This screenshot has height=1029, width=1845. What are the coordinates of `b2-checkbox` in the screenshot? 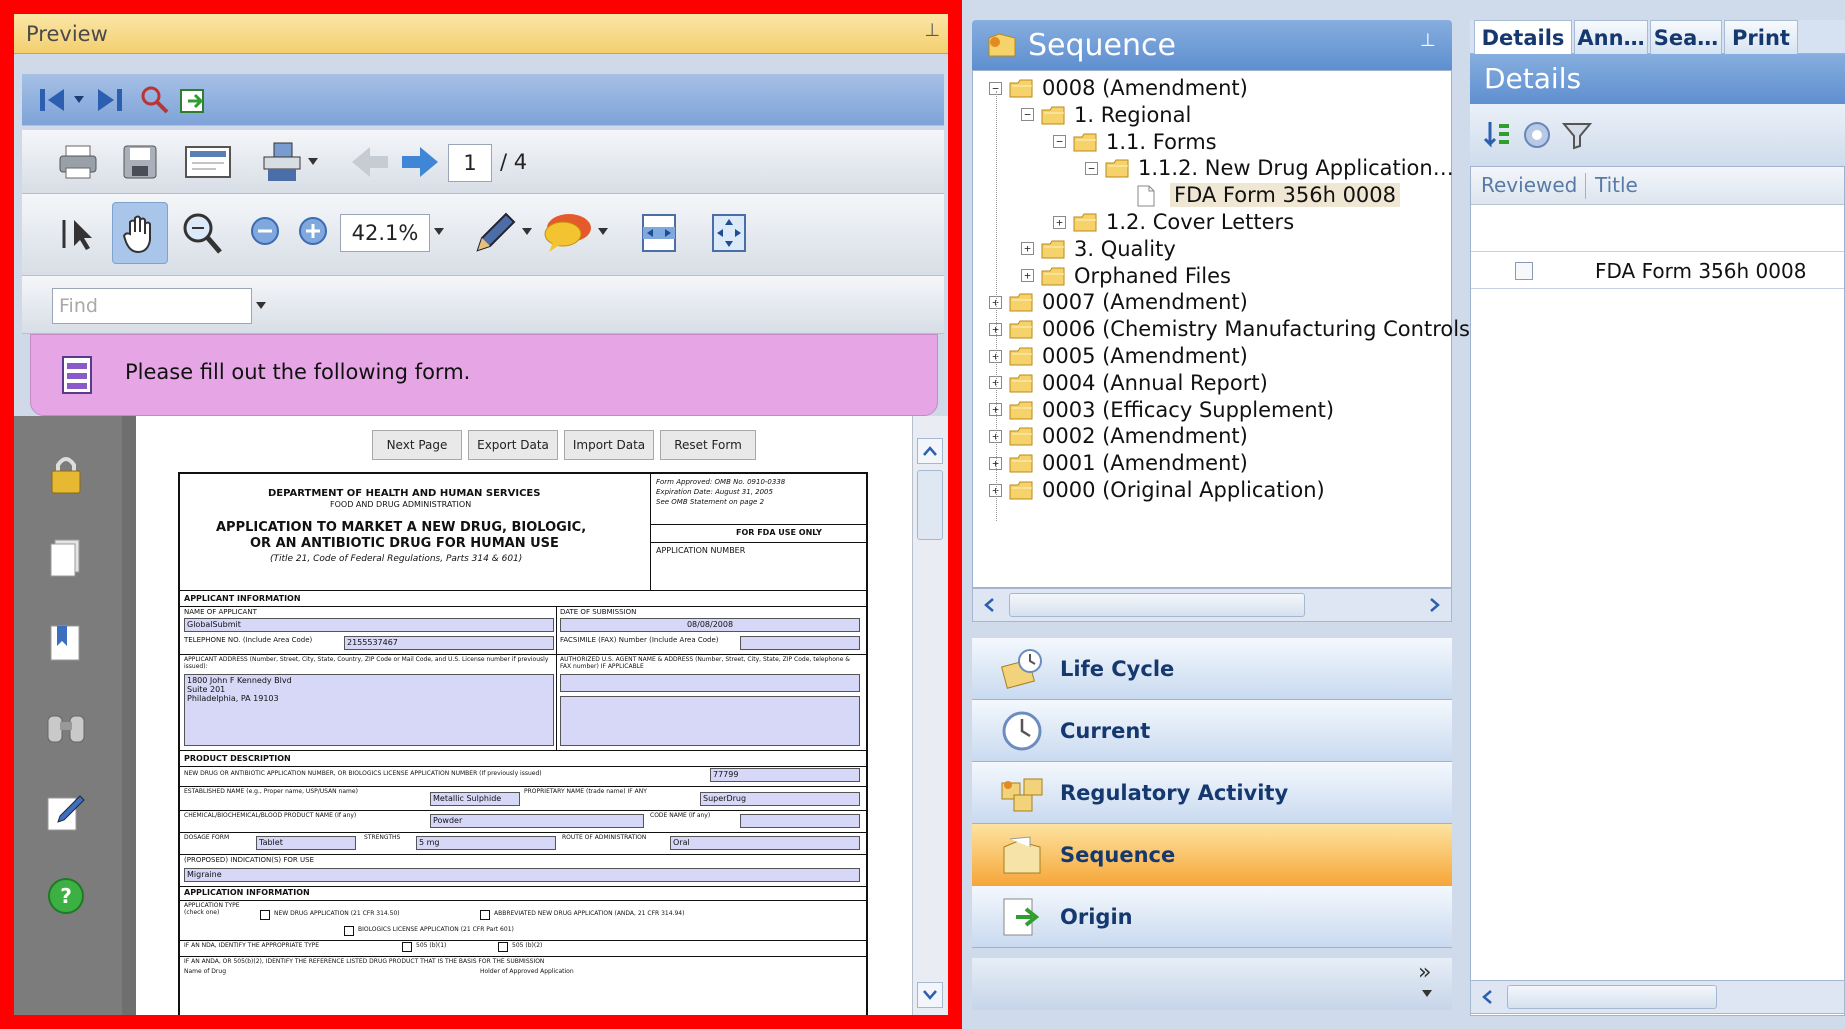 It's located at (503, 947).